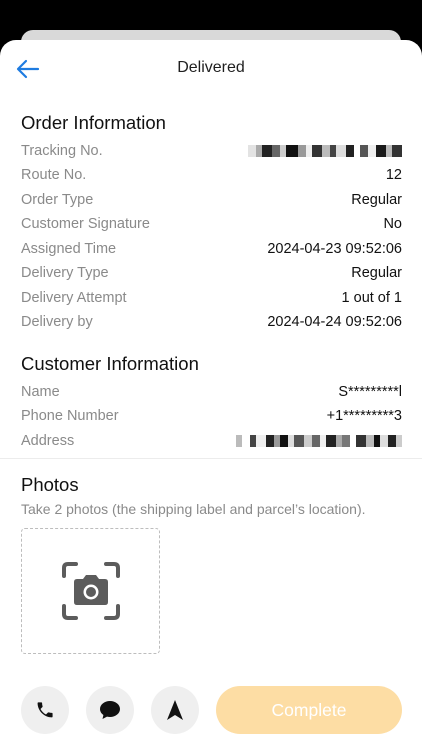  I want to click on row-label: Order Type, so click(57, 200).